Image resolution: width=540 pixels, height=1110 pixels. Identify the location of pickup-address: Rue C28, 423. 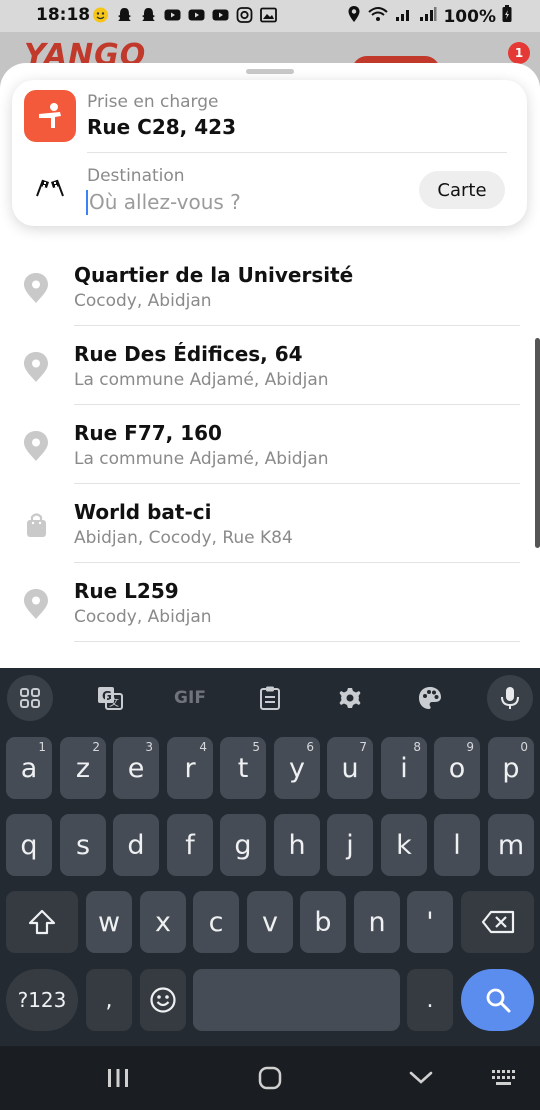
(161, 127).